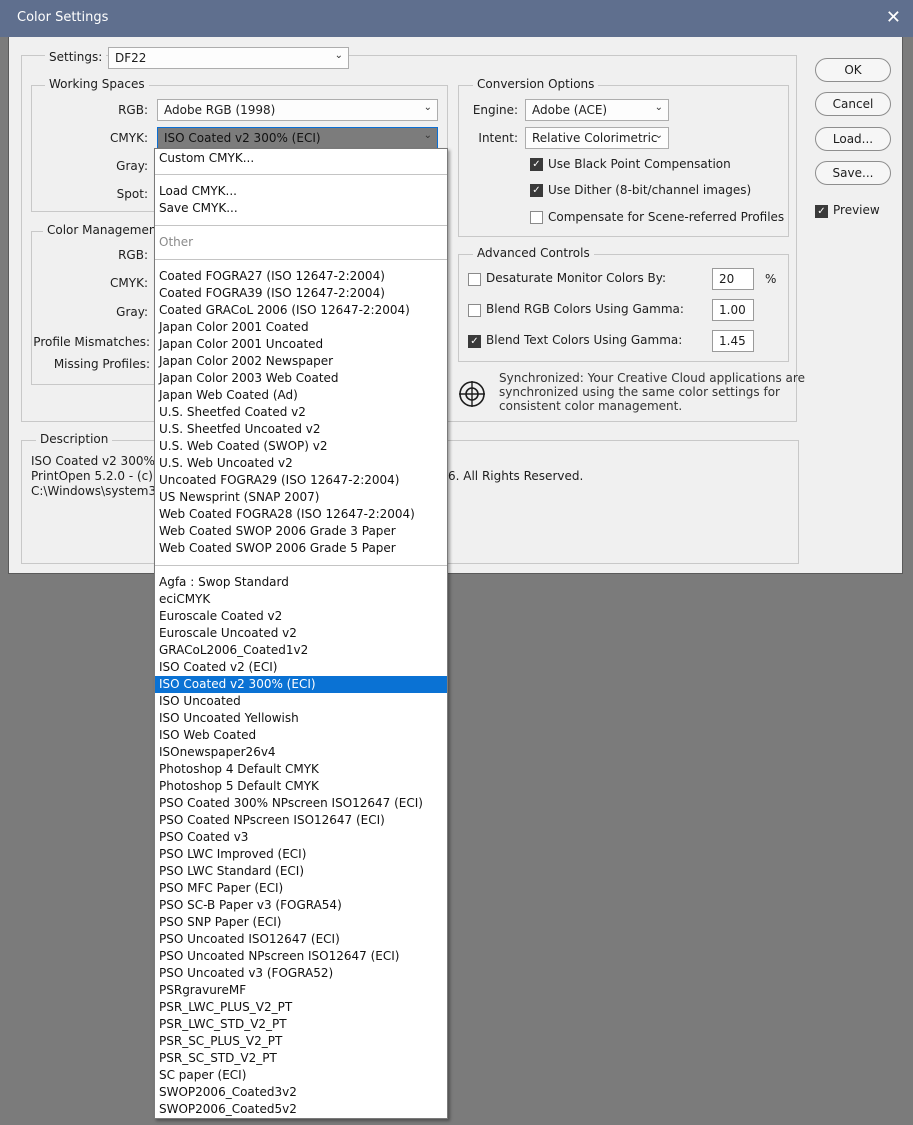 This screenshot has height=1125, width=913. I want to click on menu-item-custom: SWOP2006_Coated5v2, so click(301, 1109).